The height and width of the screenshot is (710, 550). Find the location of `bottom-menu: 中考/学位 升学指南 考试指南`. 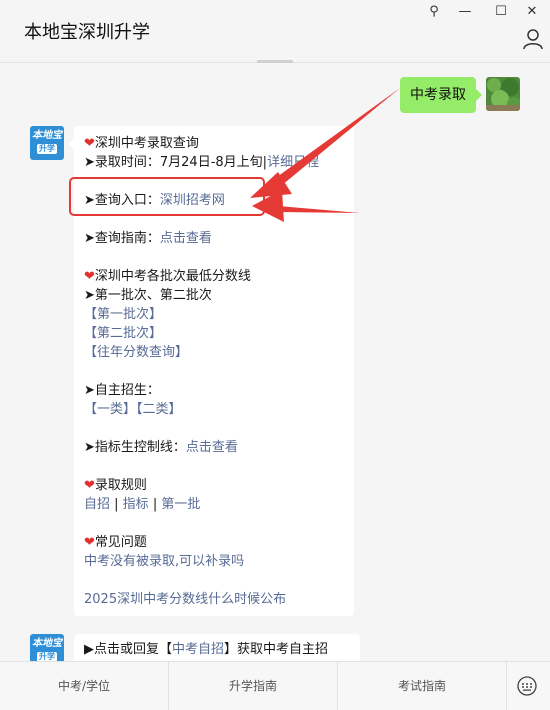

bottom-menu: 中考/学位 升学指南 考试指南 is located at coordinates (275, 685).